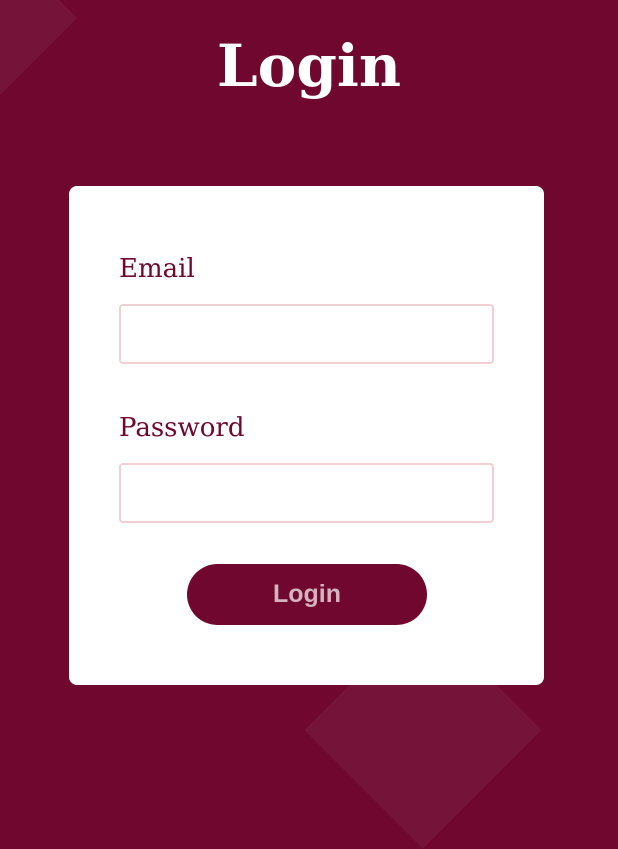  I want to click on email-label: Email, so click(157, 269).